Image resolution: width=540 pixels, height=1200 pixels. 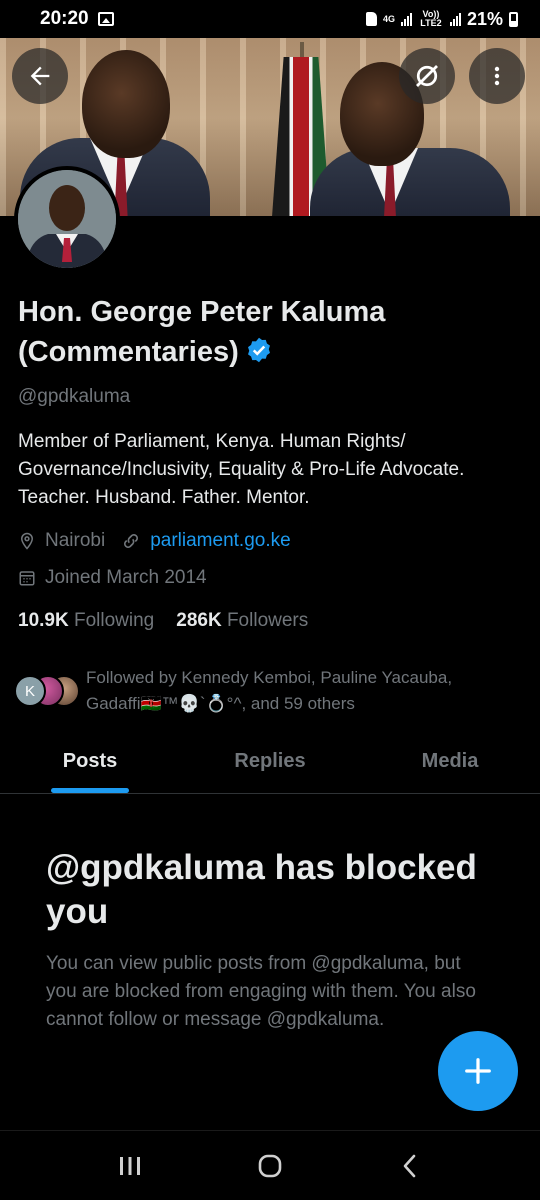 What do you see at coordinates (258, 350) in the screenshot?
I see `verified-badge-icon` at bounding box center [258, 350].